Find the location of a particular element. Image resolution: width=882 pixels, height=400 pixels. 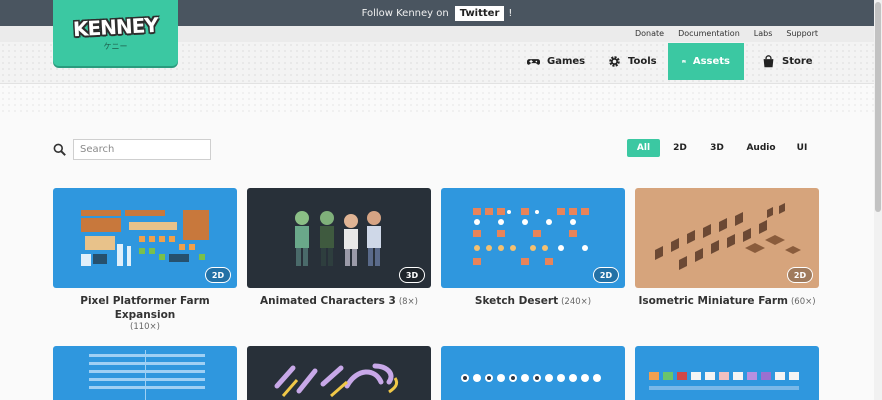

support-link: Support is located at coordinates (802, 33).